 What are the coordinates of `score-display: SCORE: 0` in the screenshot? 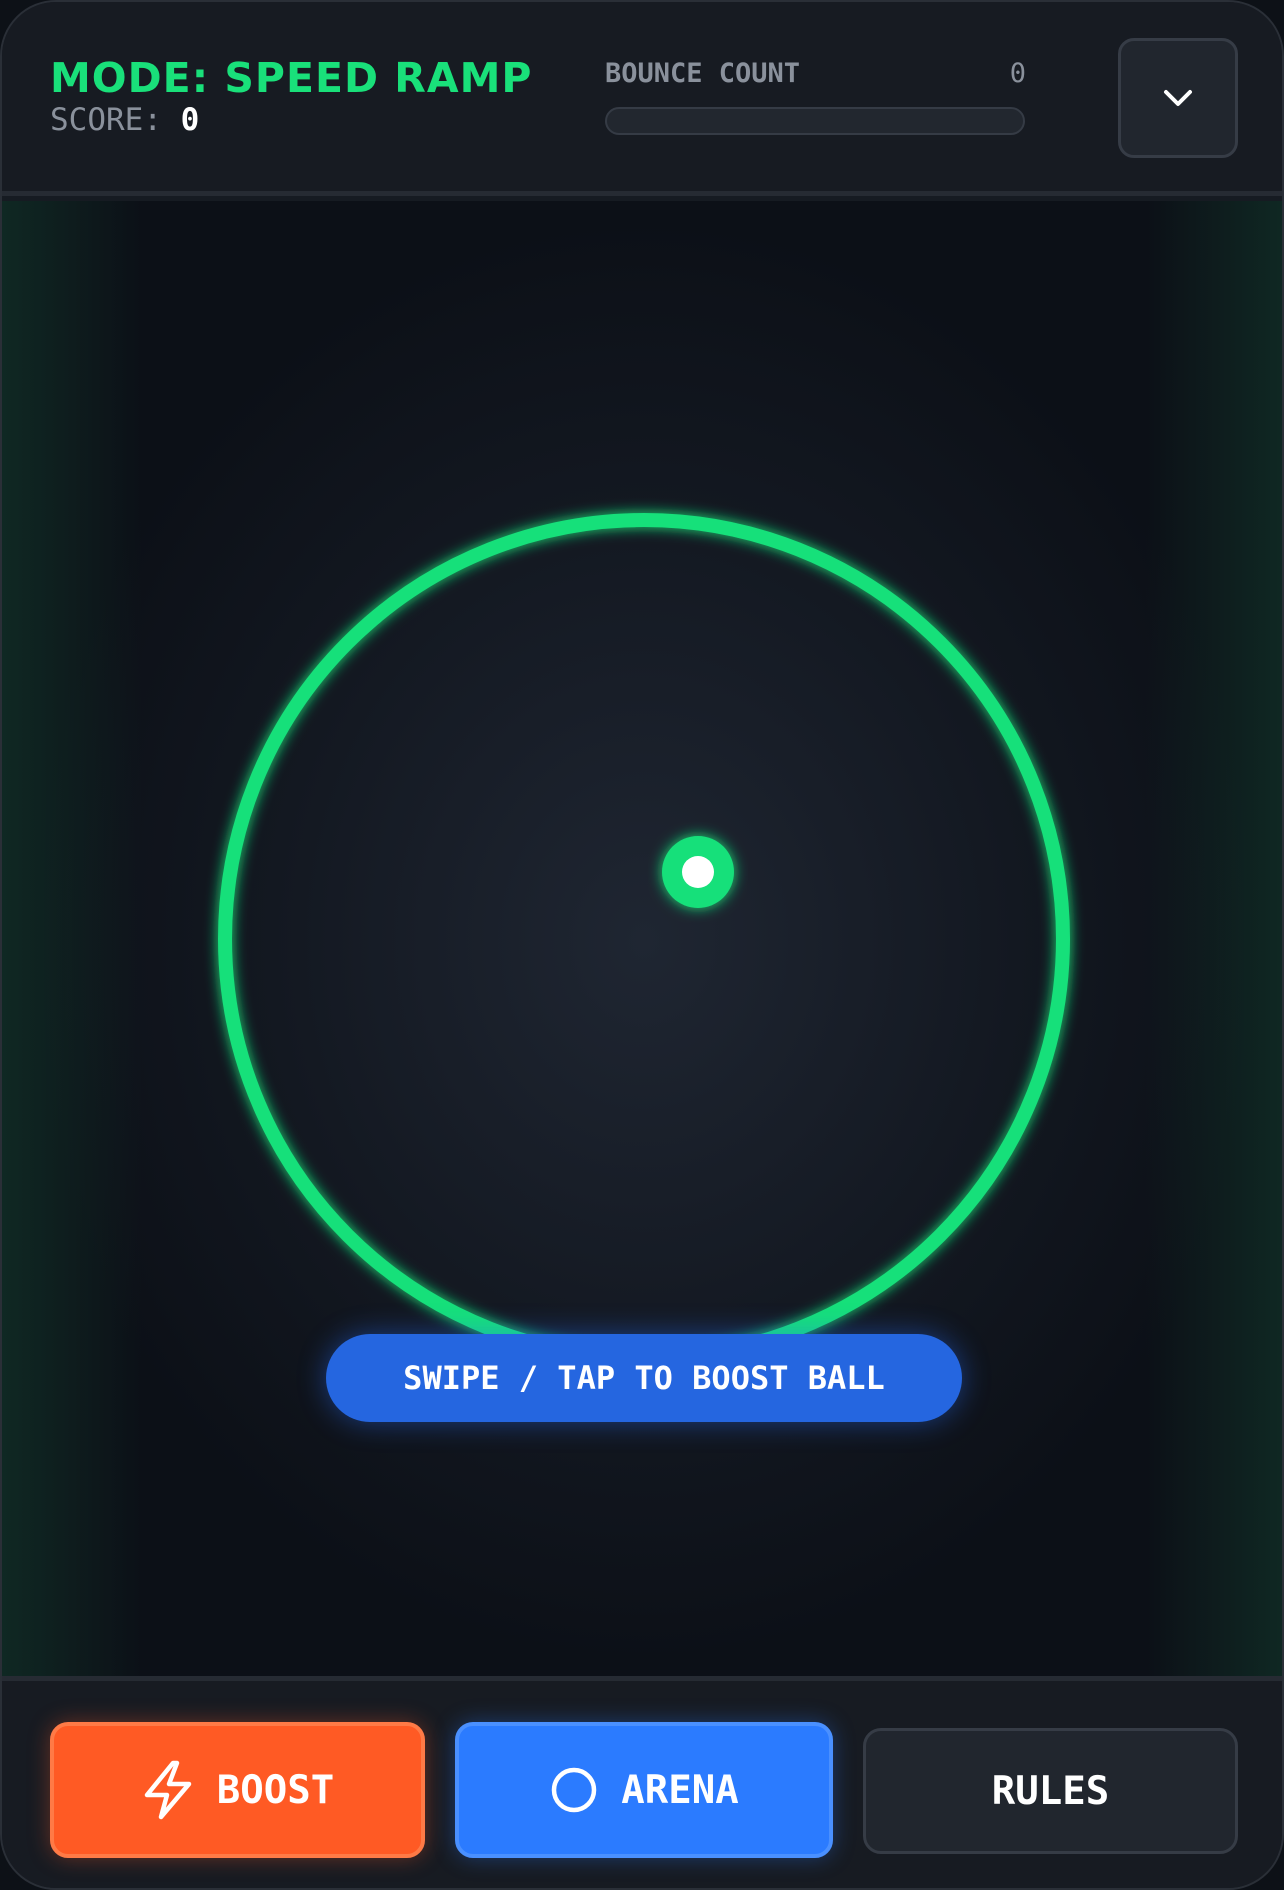 It's located at (124, 120).